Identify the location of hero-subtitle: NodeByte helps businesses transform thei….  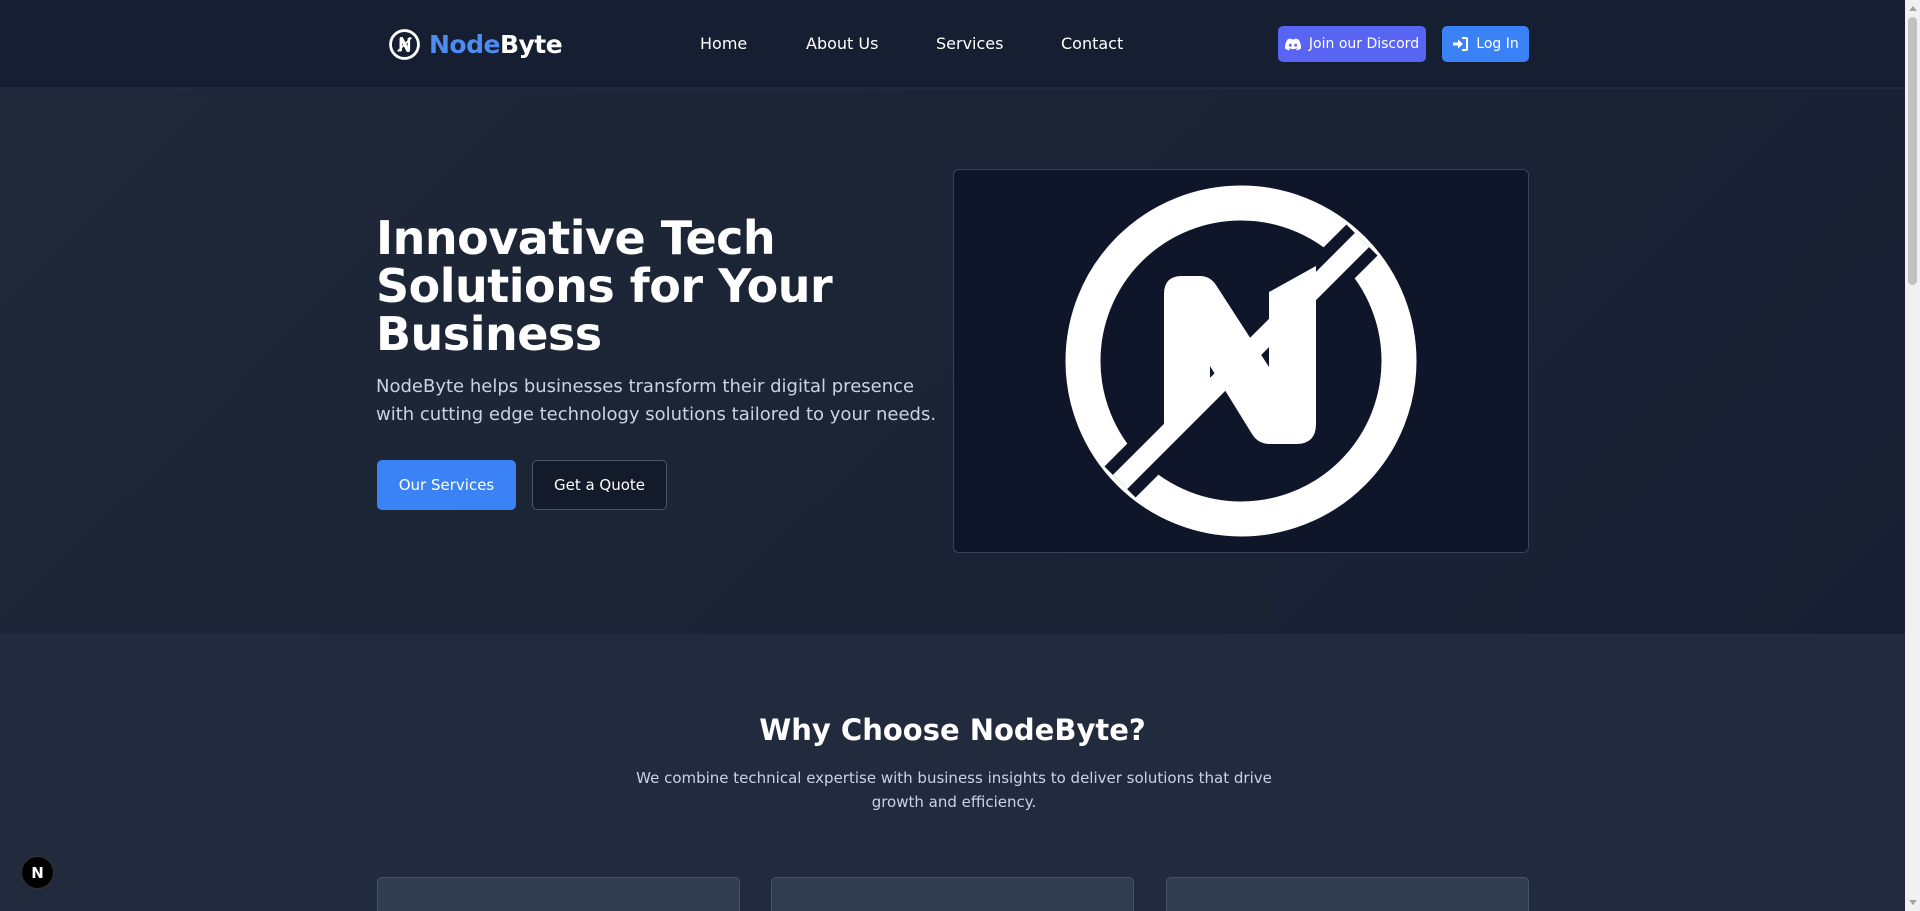
(656, 400).